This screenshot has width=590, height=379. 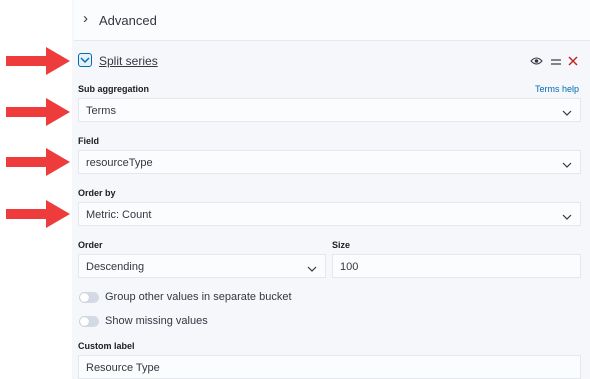 What do you see at coordinates (89, 297) in the screenshot?
I see `group-other-switch` at bounding box center [89, 297].